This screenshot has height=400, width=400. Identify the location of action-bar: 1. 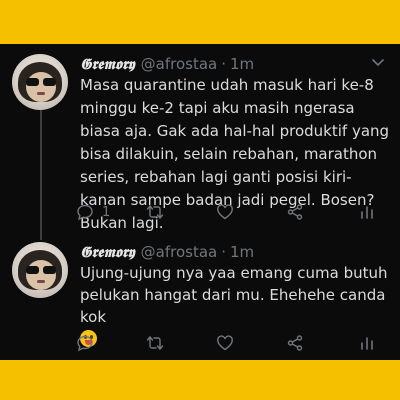
(231, 212).